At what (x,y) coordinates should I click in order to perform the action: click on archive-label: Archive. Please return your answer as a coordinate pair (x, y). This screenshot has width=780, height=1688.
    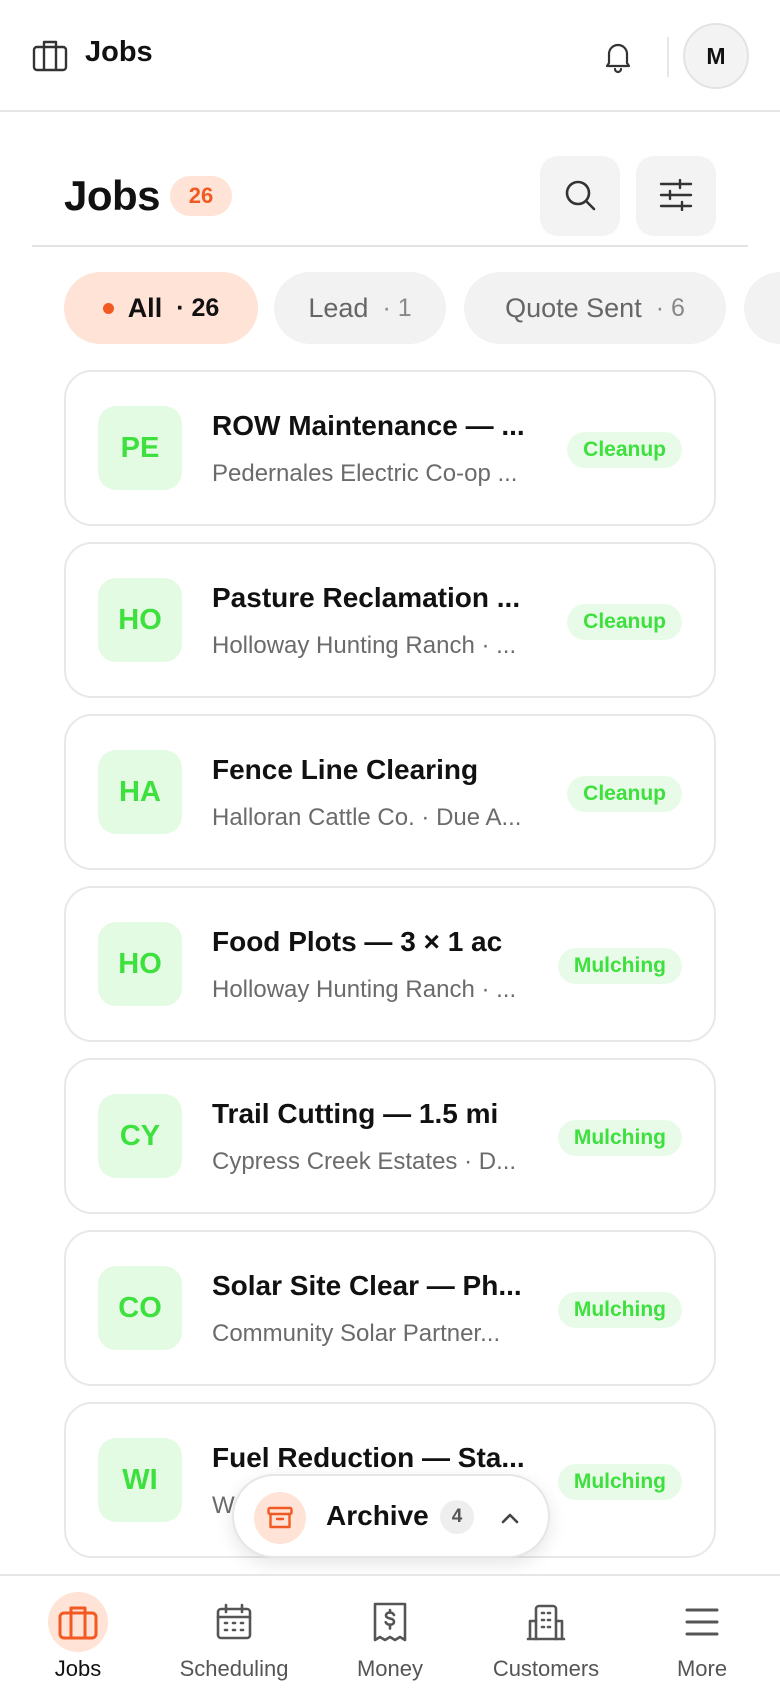
    Looking at the image, I should click on (377, 1515).